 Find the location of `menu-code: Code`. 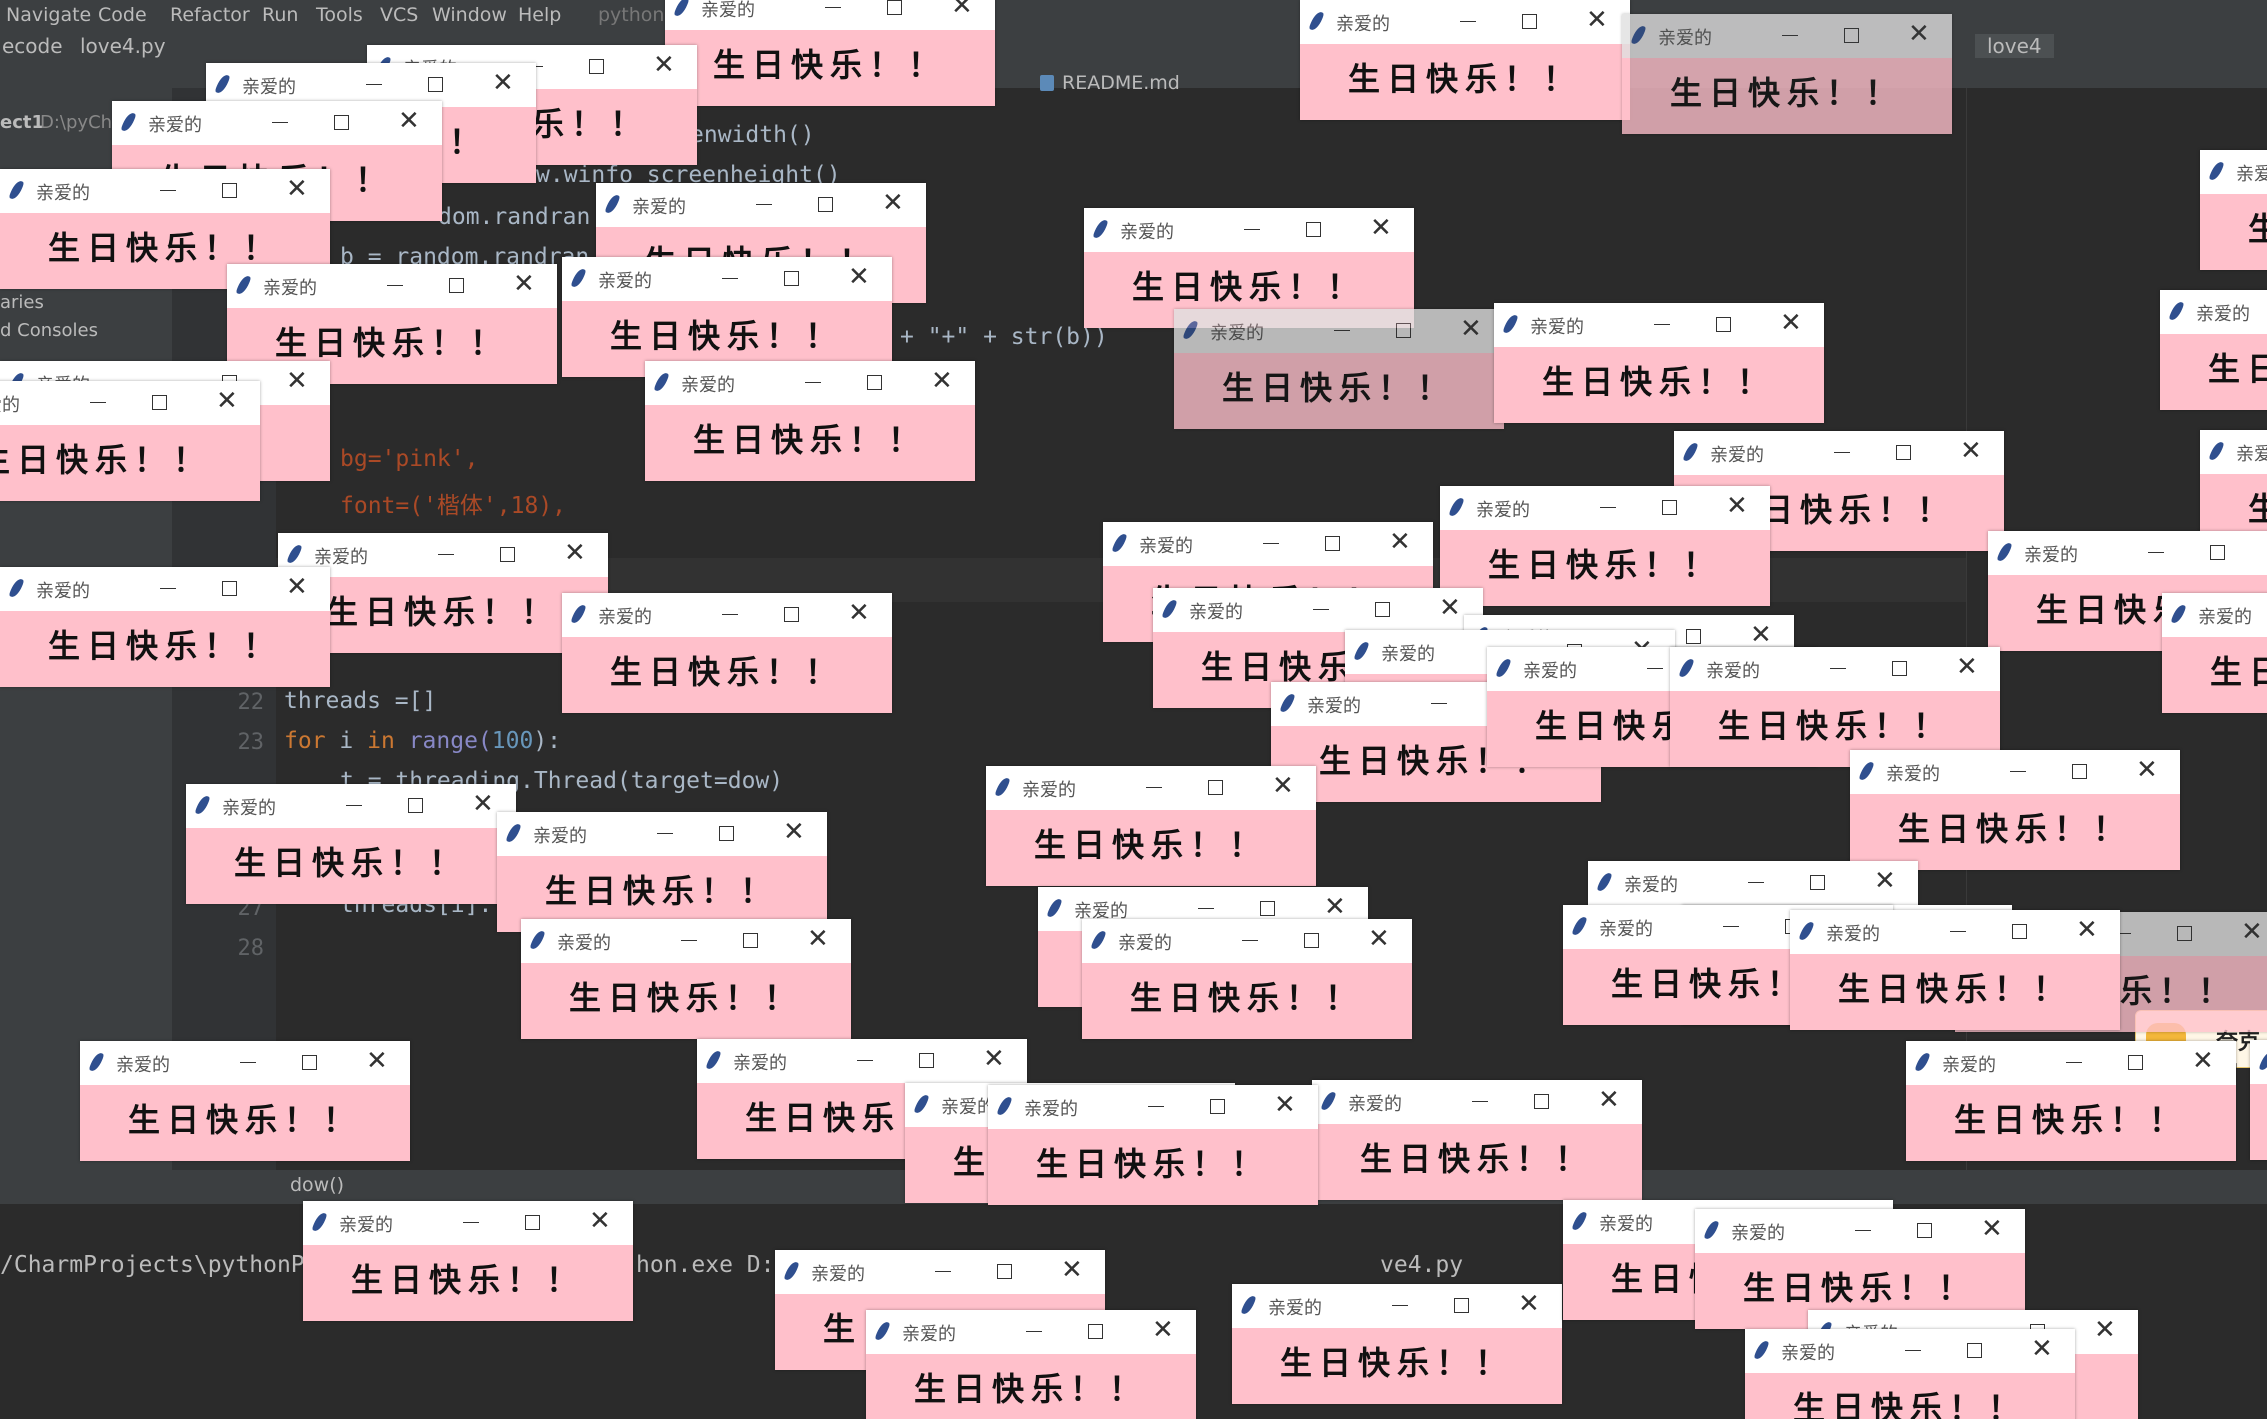

menu-code: Code is located at coordinates (122, 15).